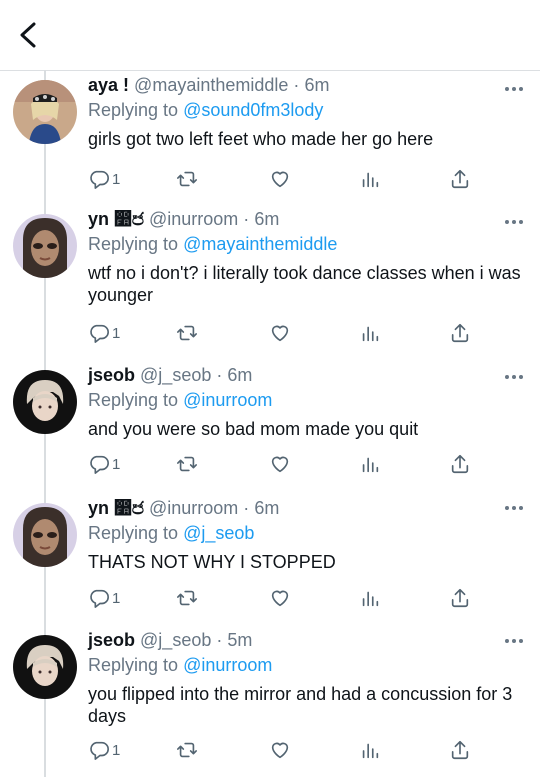 The height and width of the screenshot is (777, 540). Describe the element at coordinates (260, 244) in the screenshot. I see `replying-to-link: @mayainthemiddle` at that location.